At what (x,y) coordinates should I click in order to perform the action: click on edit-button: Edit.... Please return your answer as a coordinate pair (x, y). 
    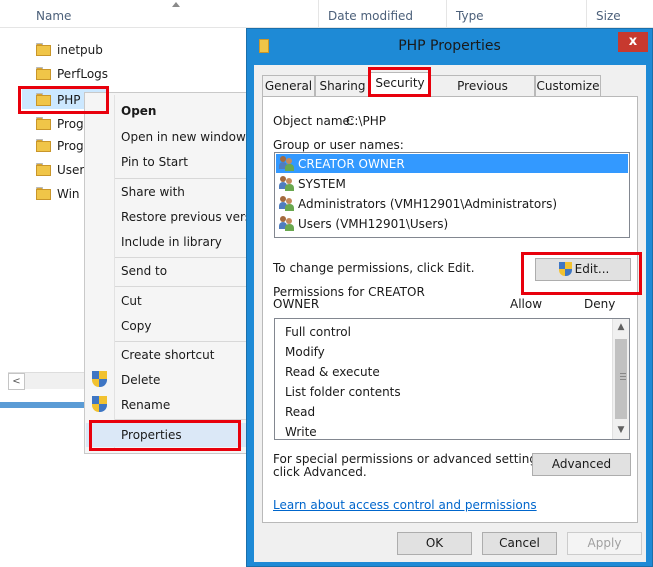
    Looking at the image, I should click on (583, 269).